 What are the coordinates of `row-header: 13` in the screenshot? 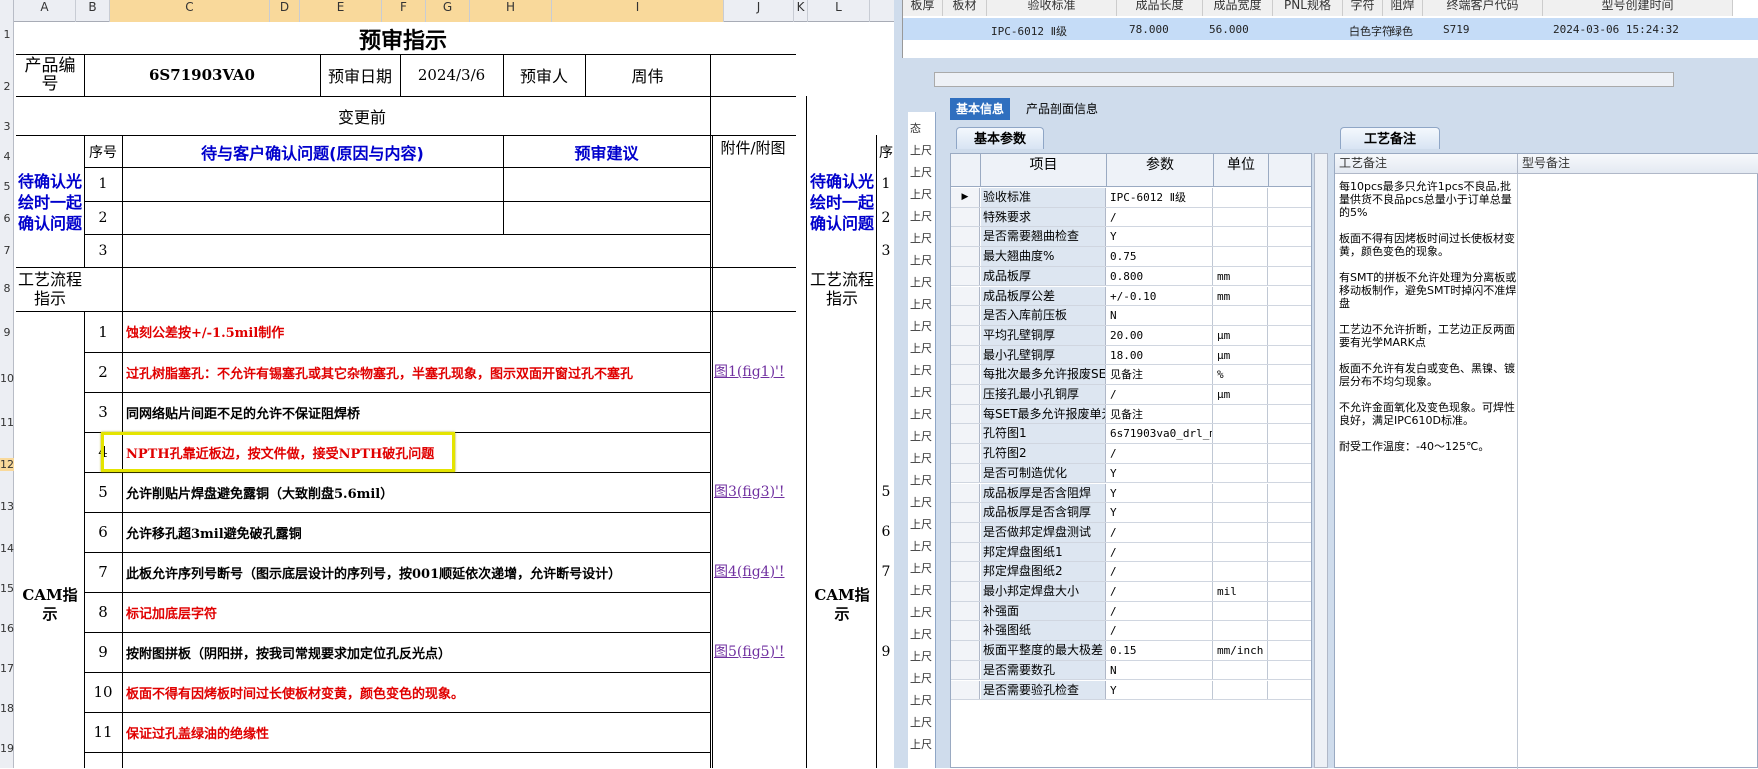 It's located at (7, 506).